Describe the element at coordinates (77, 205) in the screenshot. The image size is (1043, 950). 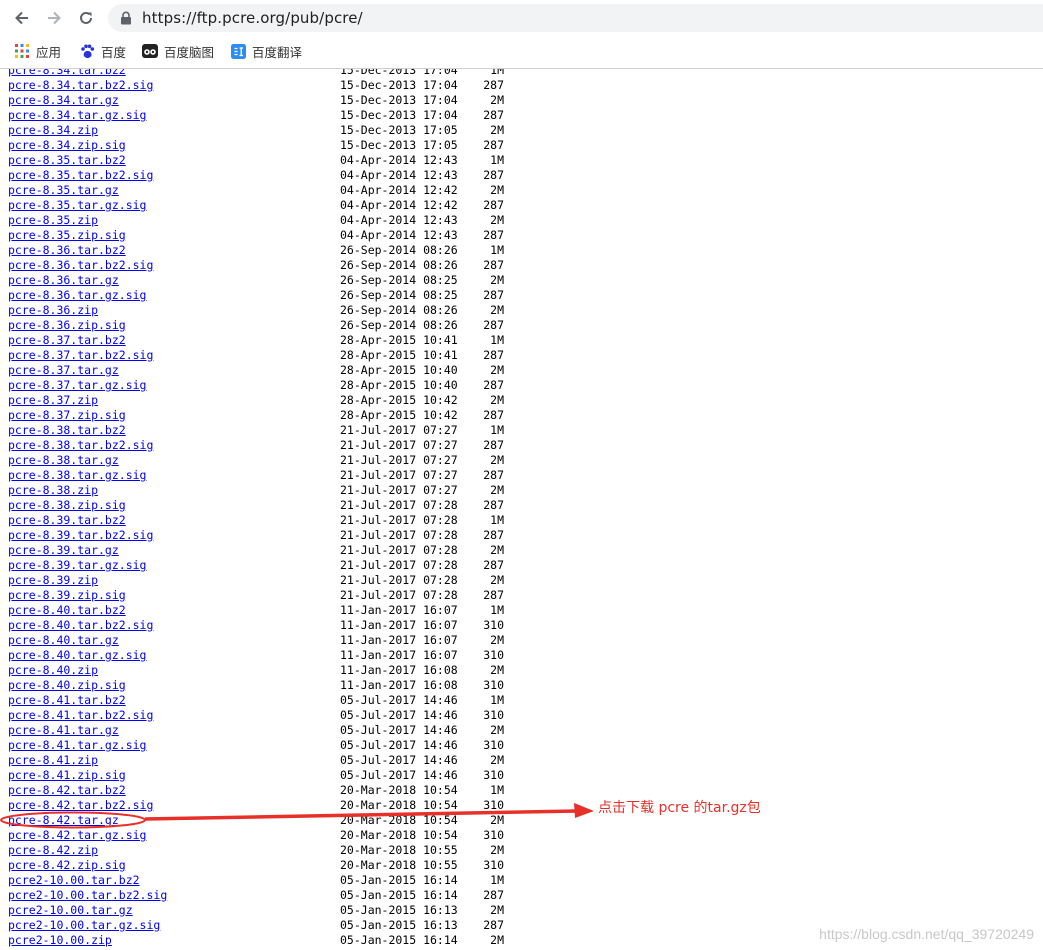
I see `file-link: pcre-8.35.tar.gz.sig` at that location.